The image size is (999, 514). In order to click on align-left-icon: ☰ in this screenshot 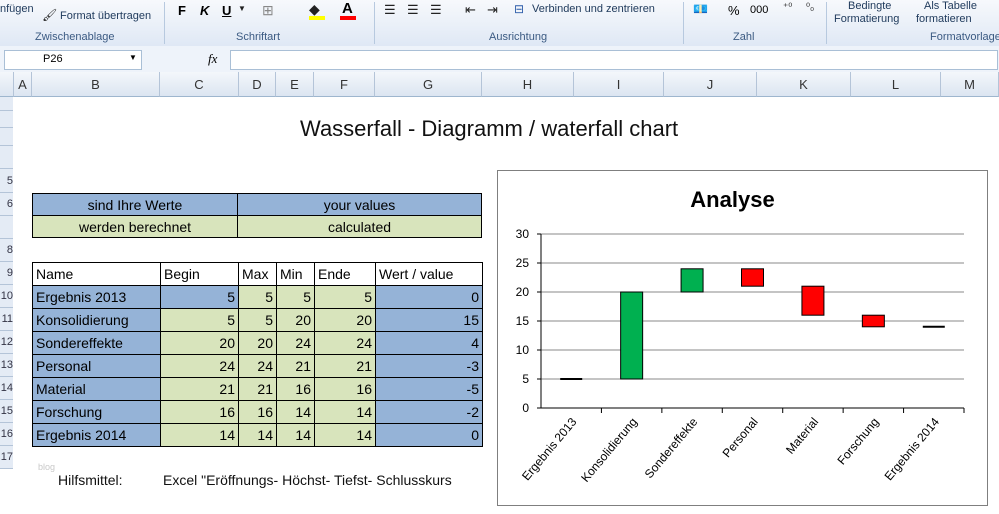, I will do `click(390, 10)`.